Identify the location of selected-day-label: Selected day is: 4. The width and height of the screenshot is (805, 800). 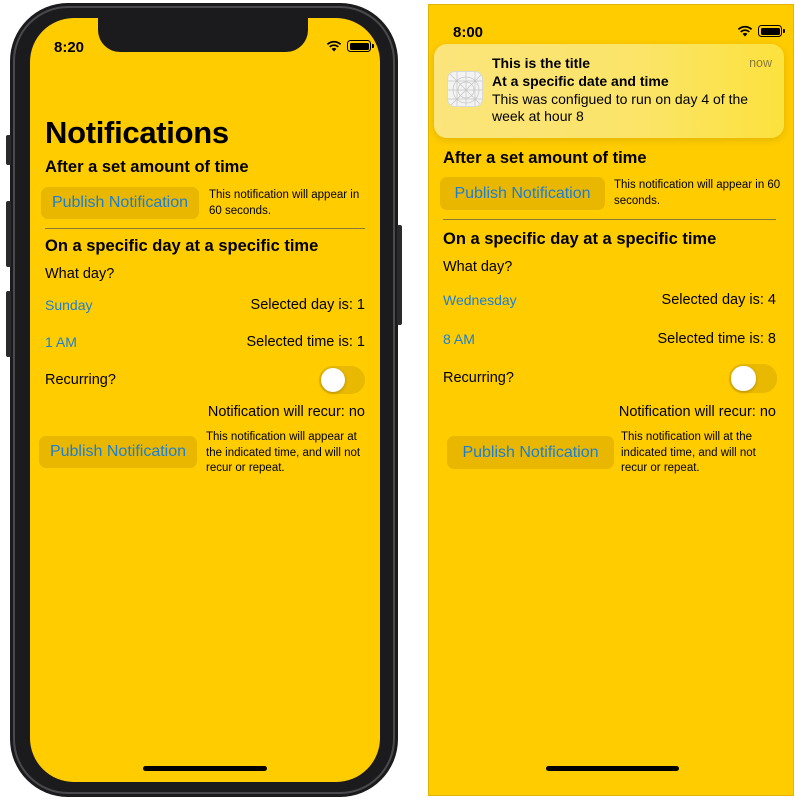
(718, 300).